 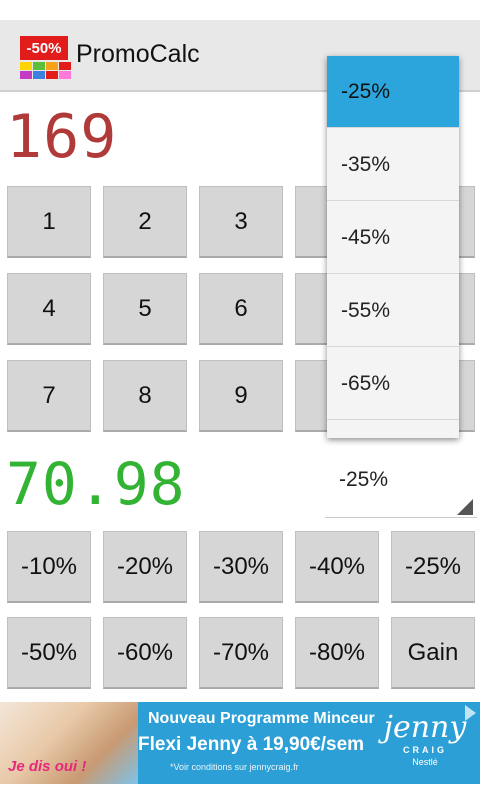 What do you see at coordinates (465, 507) in the screenshot?
I see `spinner-corner-icon` at bounding box center [465, 507].